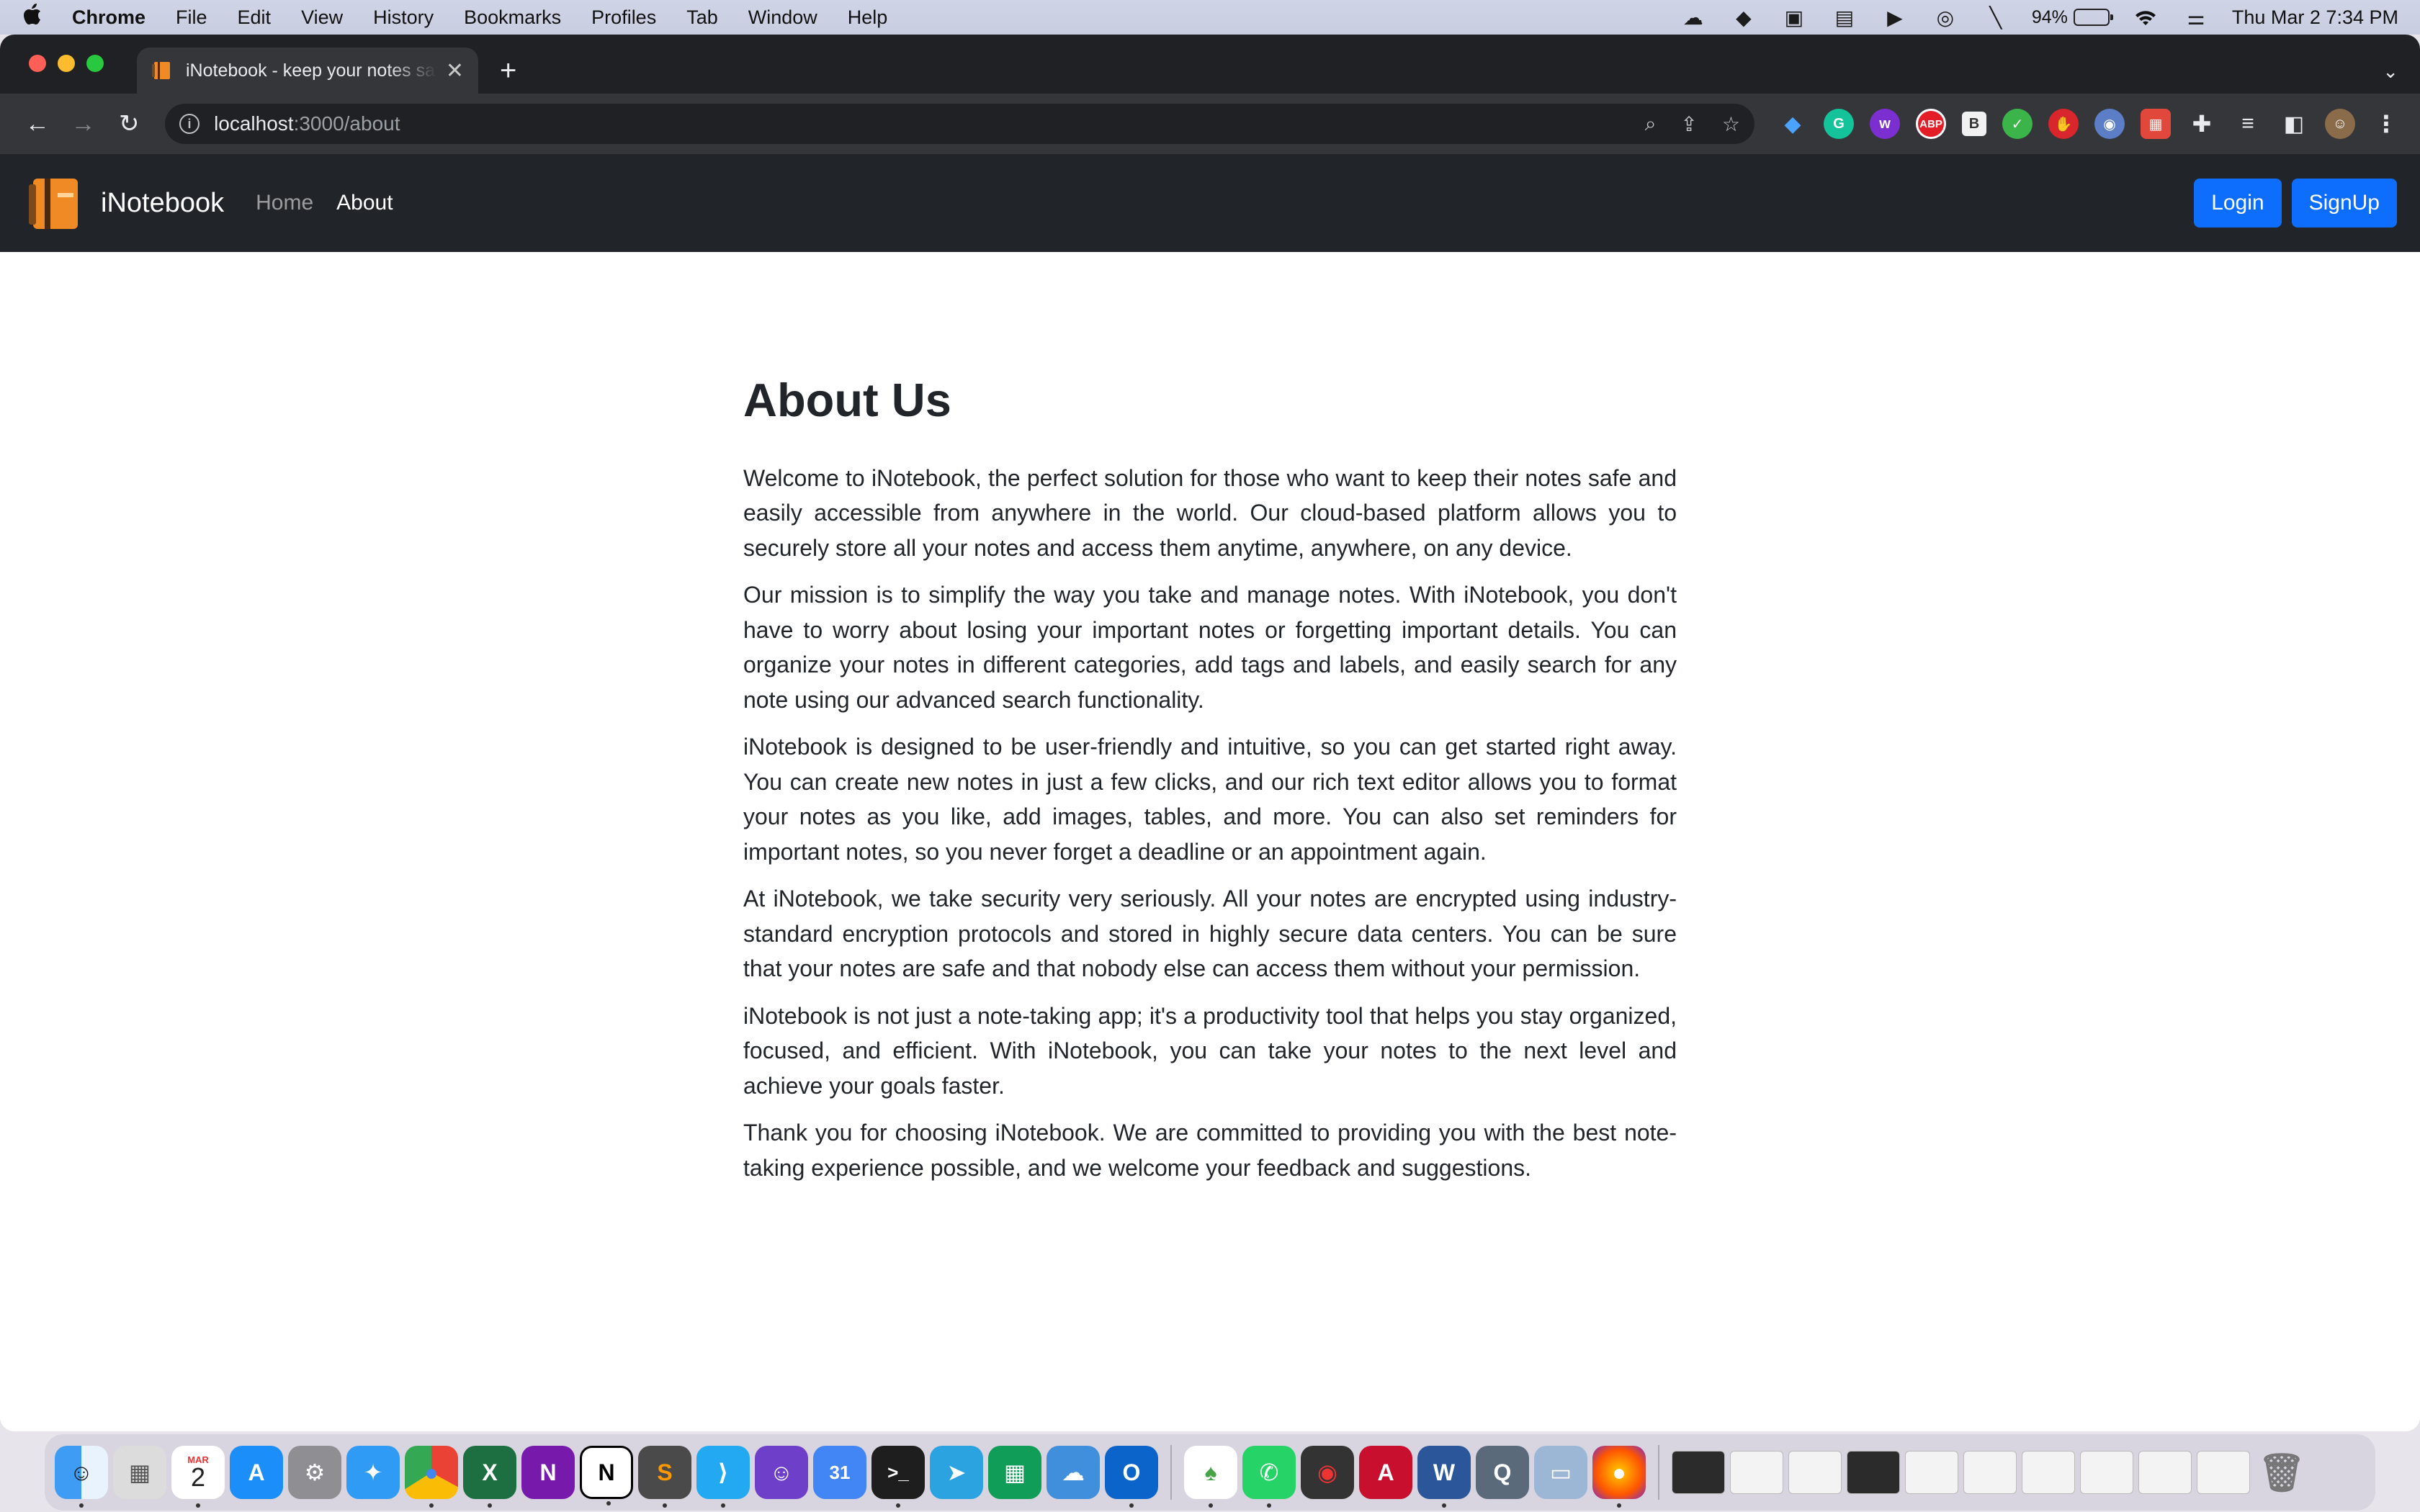 The height and width of the screenshot is (1512, 2420). Describe the element at coordinates (1931, 124) in the screenshot. I see `adblock-extension-icon: ABP` at that location.